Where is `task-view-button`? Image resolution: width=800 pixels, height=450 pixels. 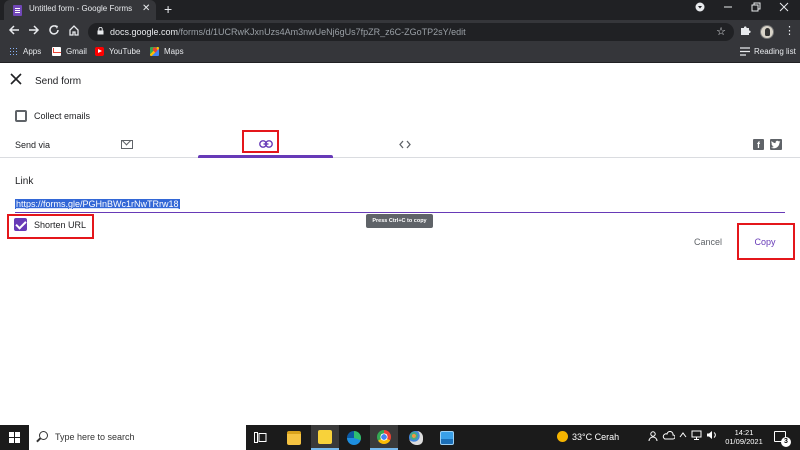 task-view-button is located at coordinates (260, 437).